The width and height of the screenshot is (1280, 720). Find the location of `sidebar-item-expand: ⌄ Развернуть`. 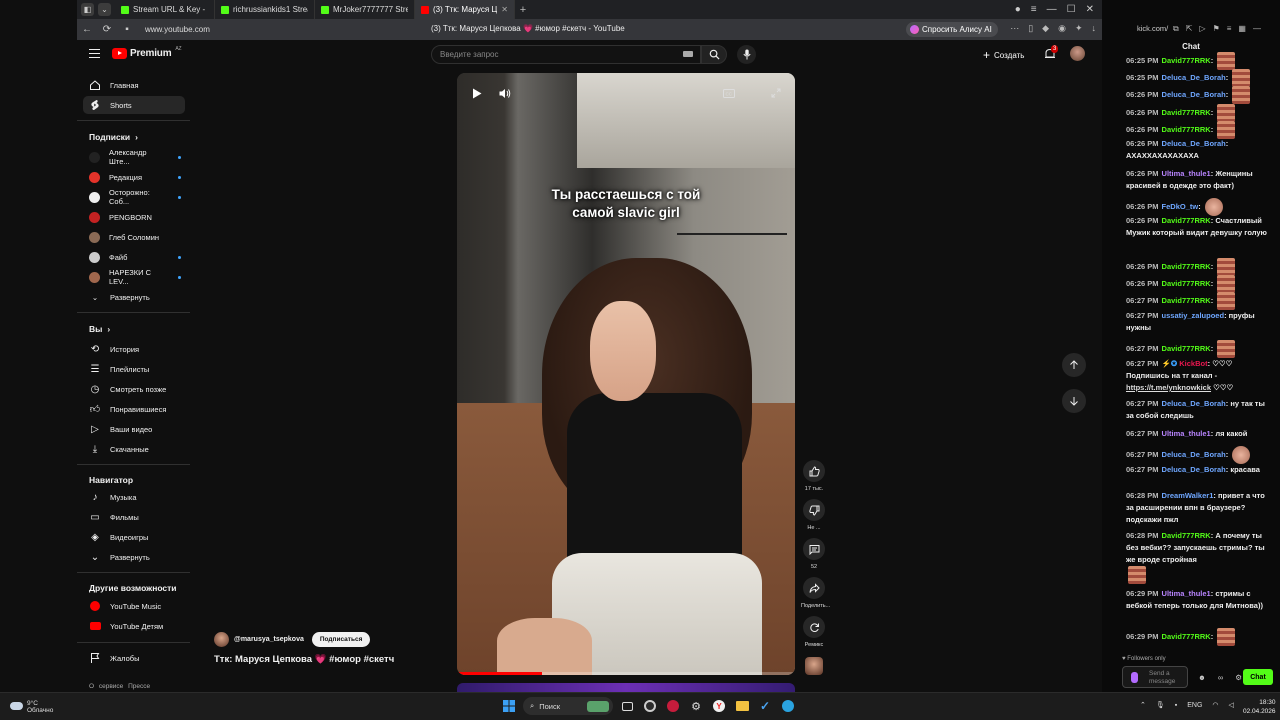

sidebar-item-expand: ⌄ Развернуть is located at coordinates (134, 297).